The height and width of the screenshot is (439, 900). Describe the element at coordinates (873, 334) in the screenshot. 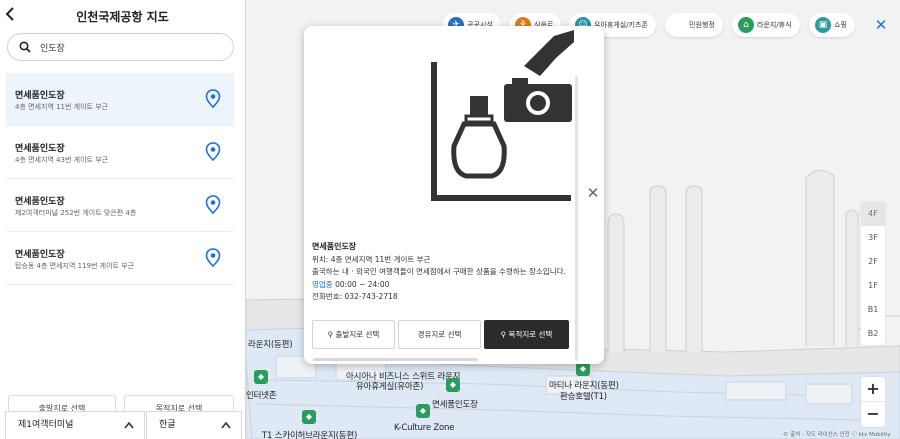

I see `floor-b2: B2` at that location.